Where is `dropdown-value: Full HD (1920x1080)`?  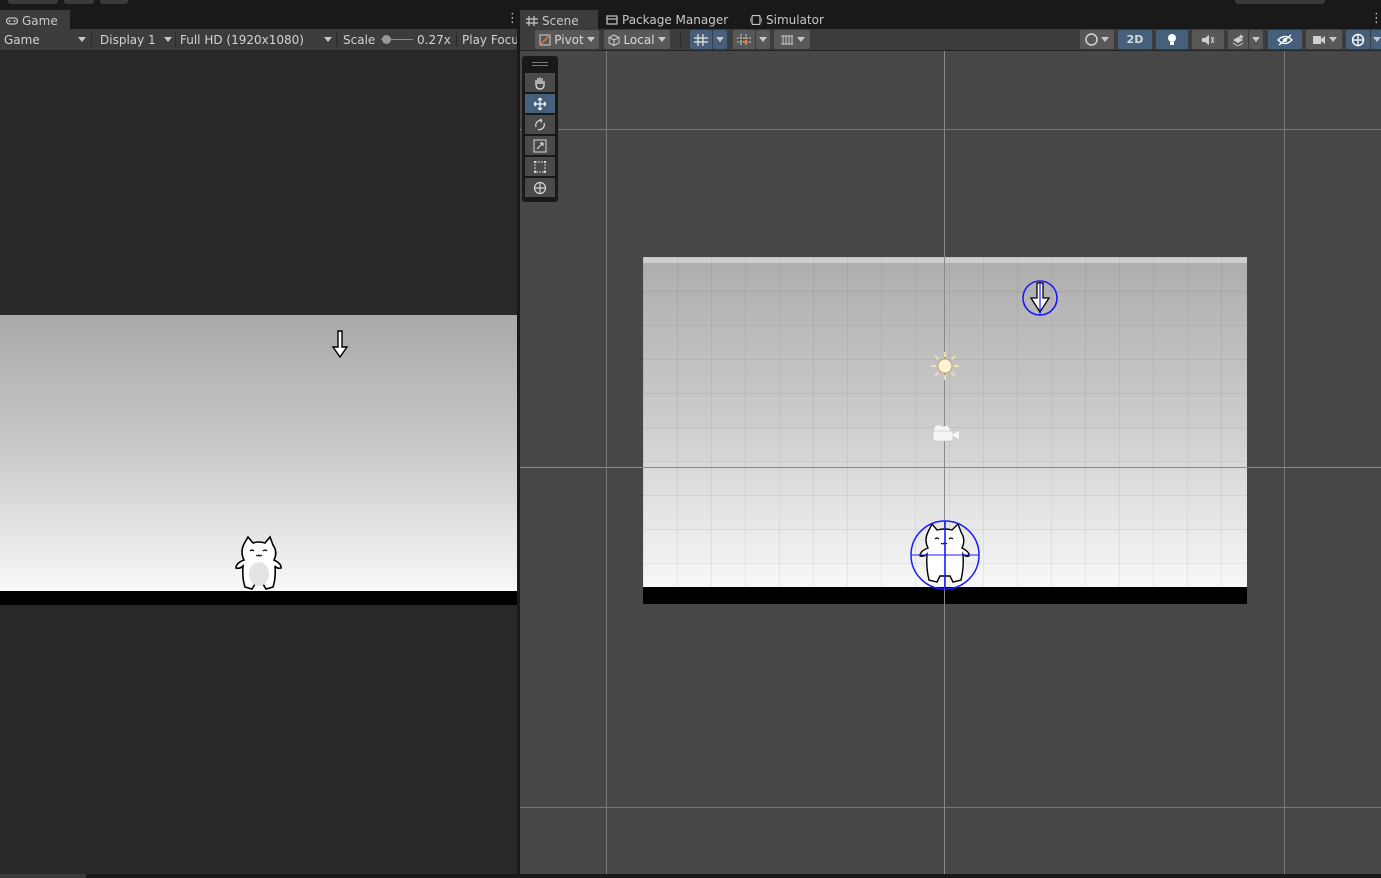 dropdown-value: Full HD (1920x1080) is located at coordinates (242, 39).